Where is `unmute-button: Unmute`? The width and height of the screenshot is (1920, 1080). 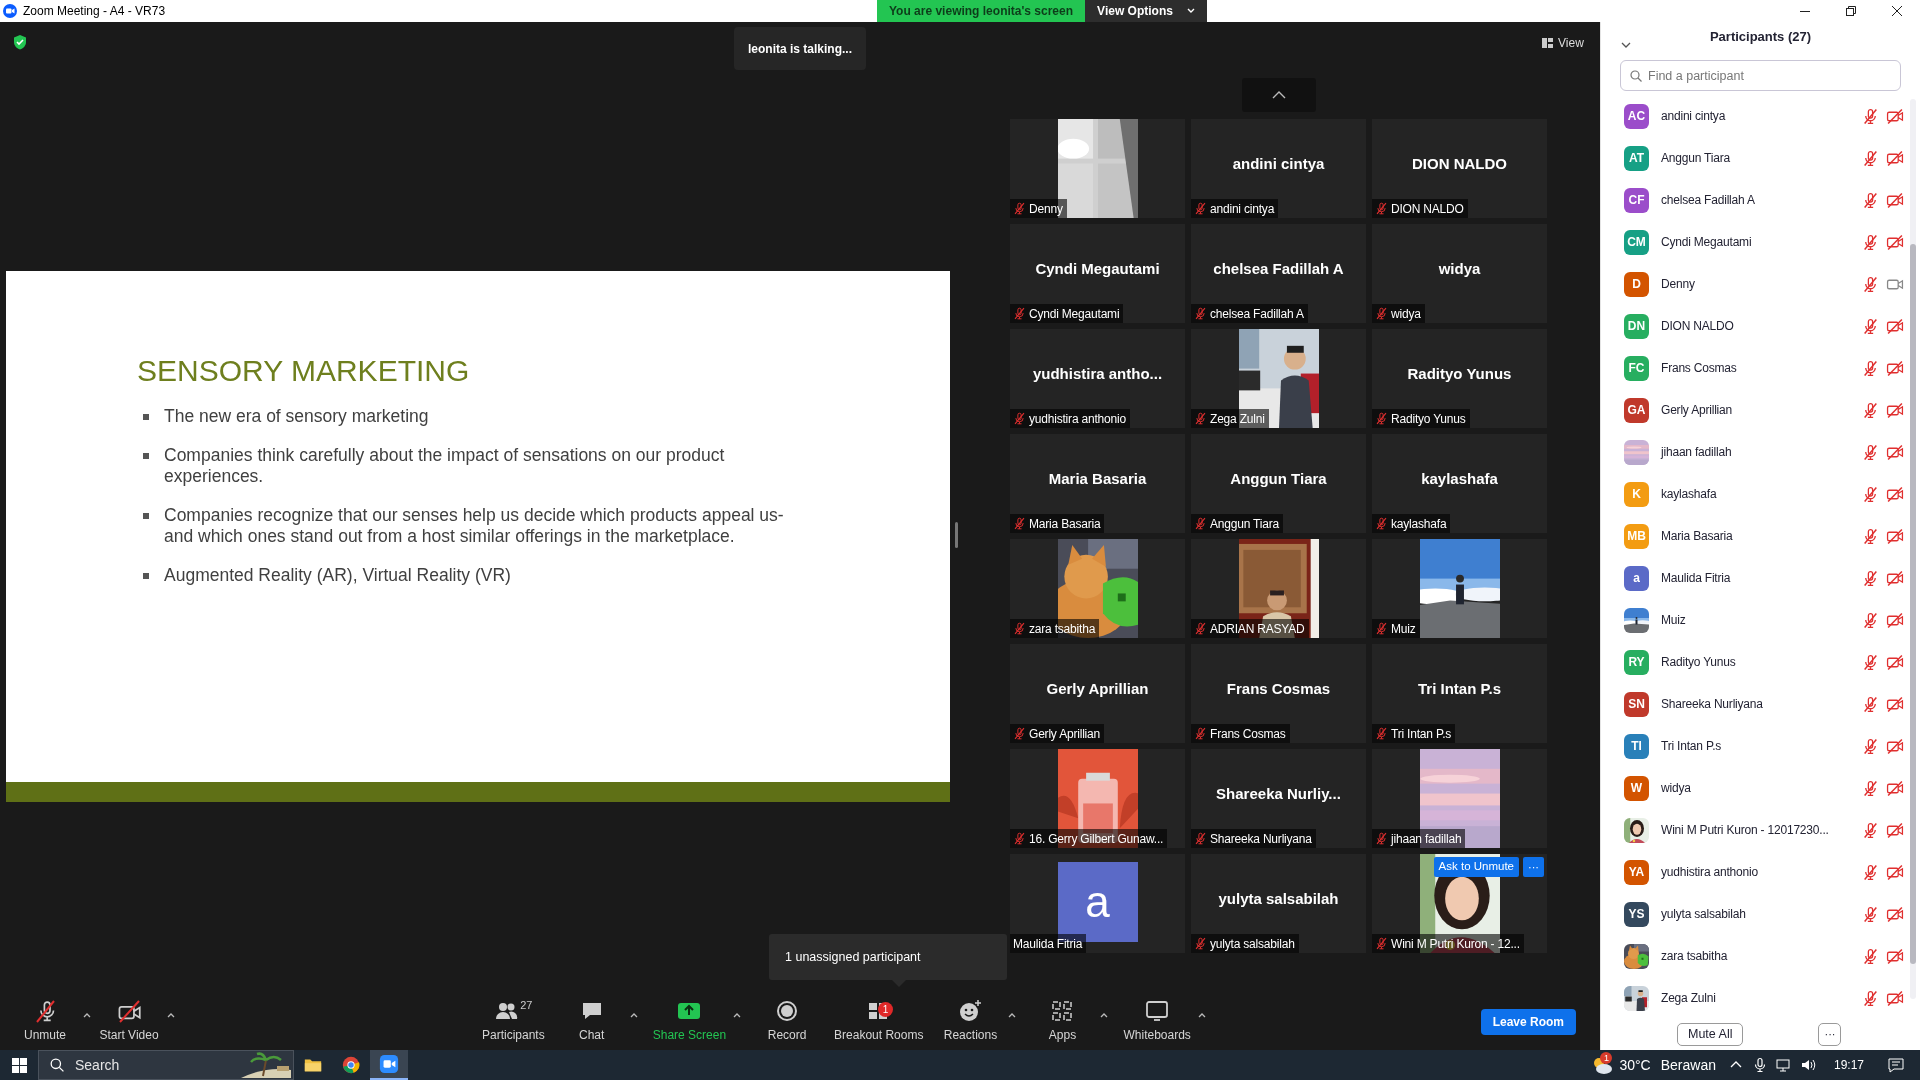
unmute-button: Unmute is located at coordinates (45, 1021).